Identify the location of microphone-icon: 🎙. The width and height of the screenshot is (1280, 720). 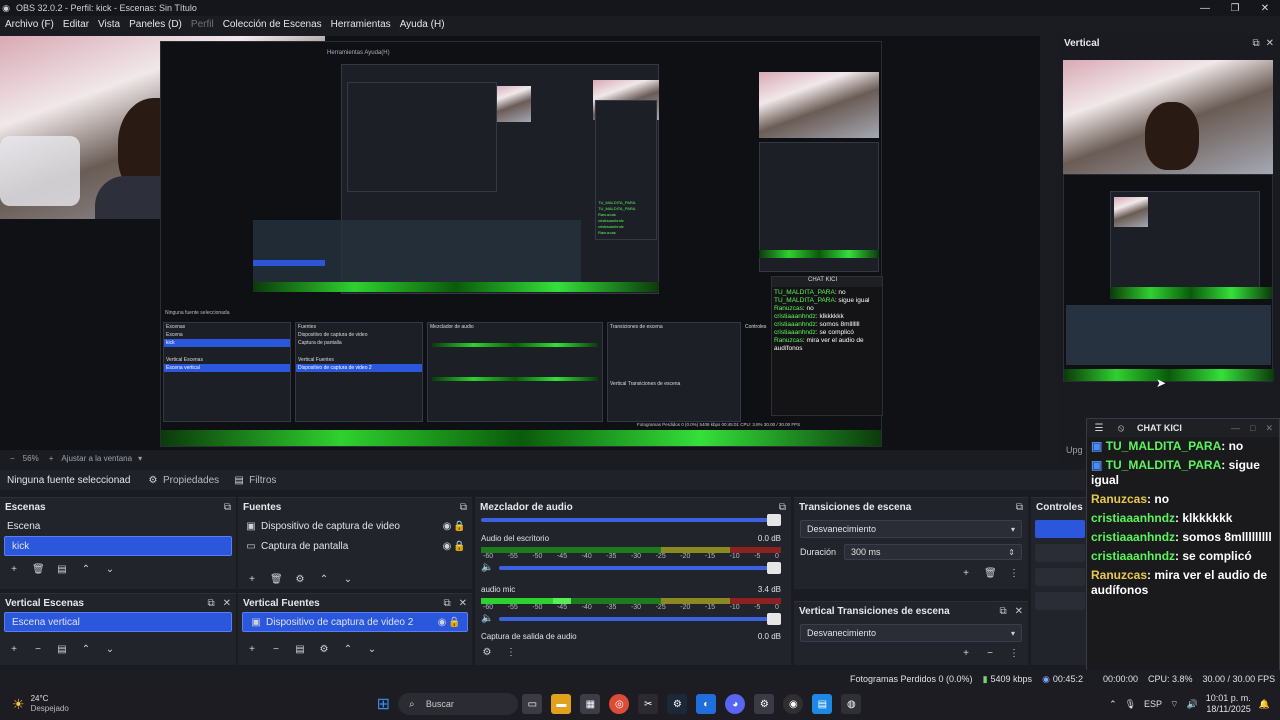
(1130, 704).